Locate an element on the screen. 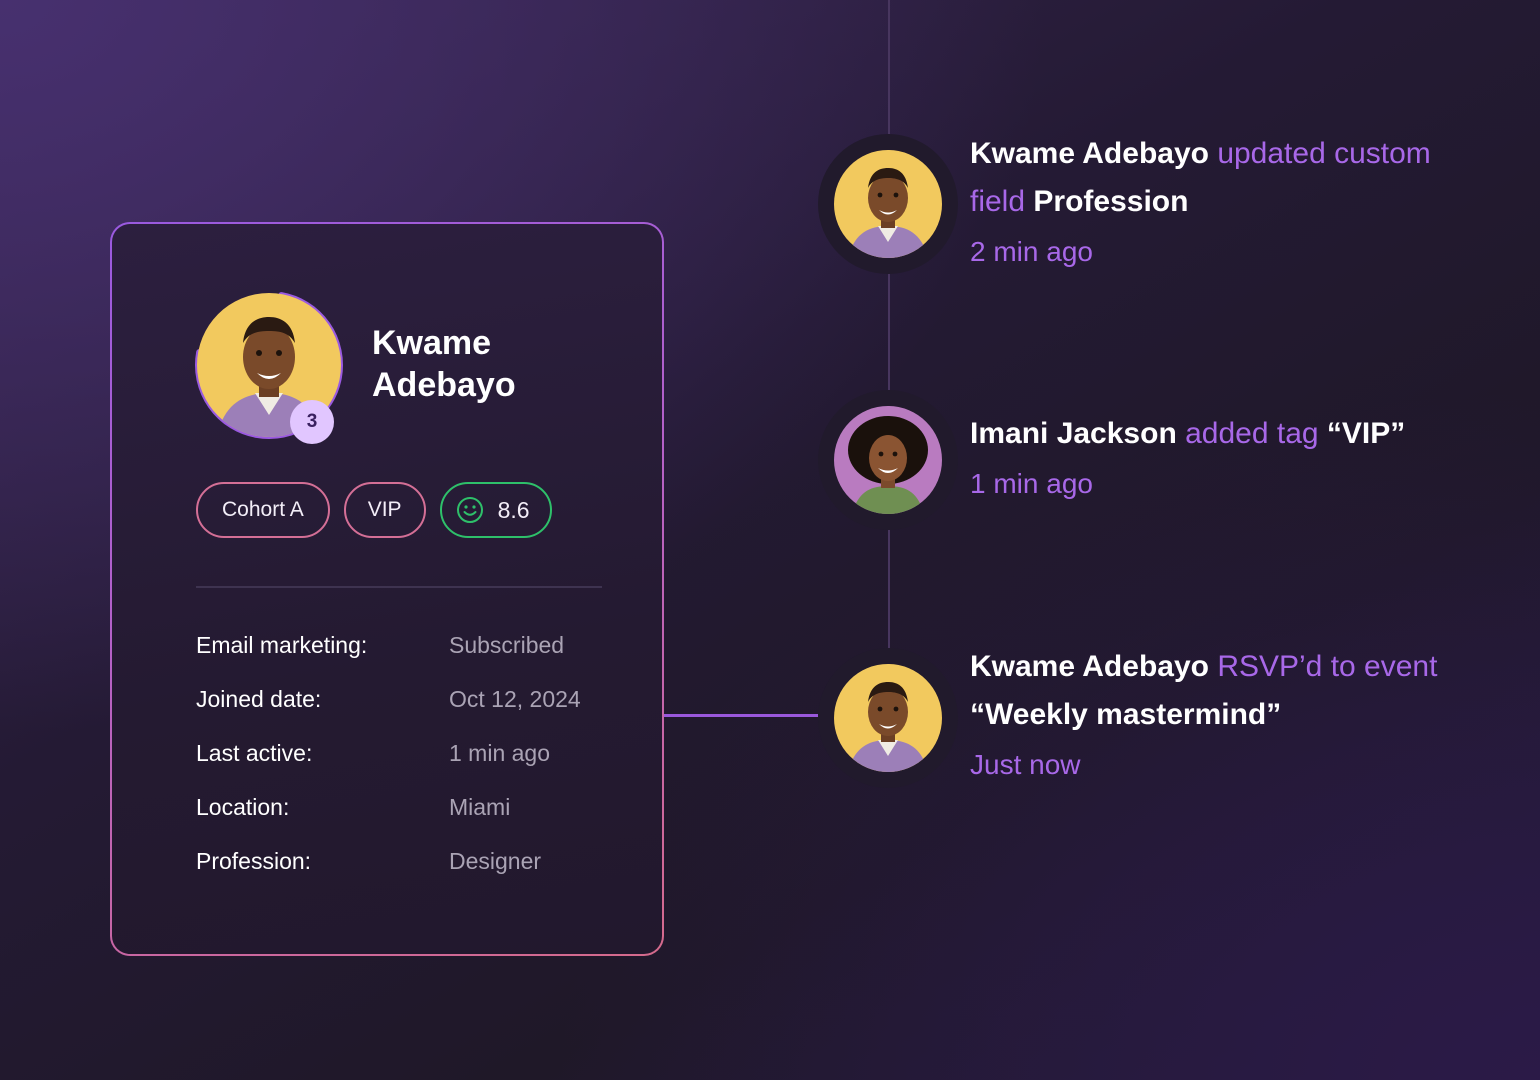 The image size is (1540, 1080). activity-actor: Imani Jackson is located at coordinates (1073, 433).